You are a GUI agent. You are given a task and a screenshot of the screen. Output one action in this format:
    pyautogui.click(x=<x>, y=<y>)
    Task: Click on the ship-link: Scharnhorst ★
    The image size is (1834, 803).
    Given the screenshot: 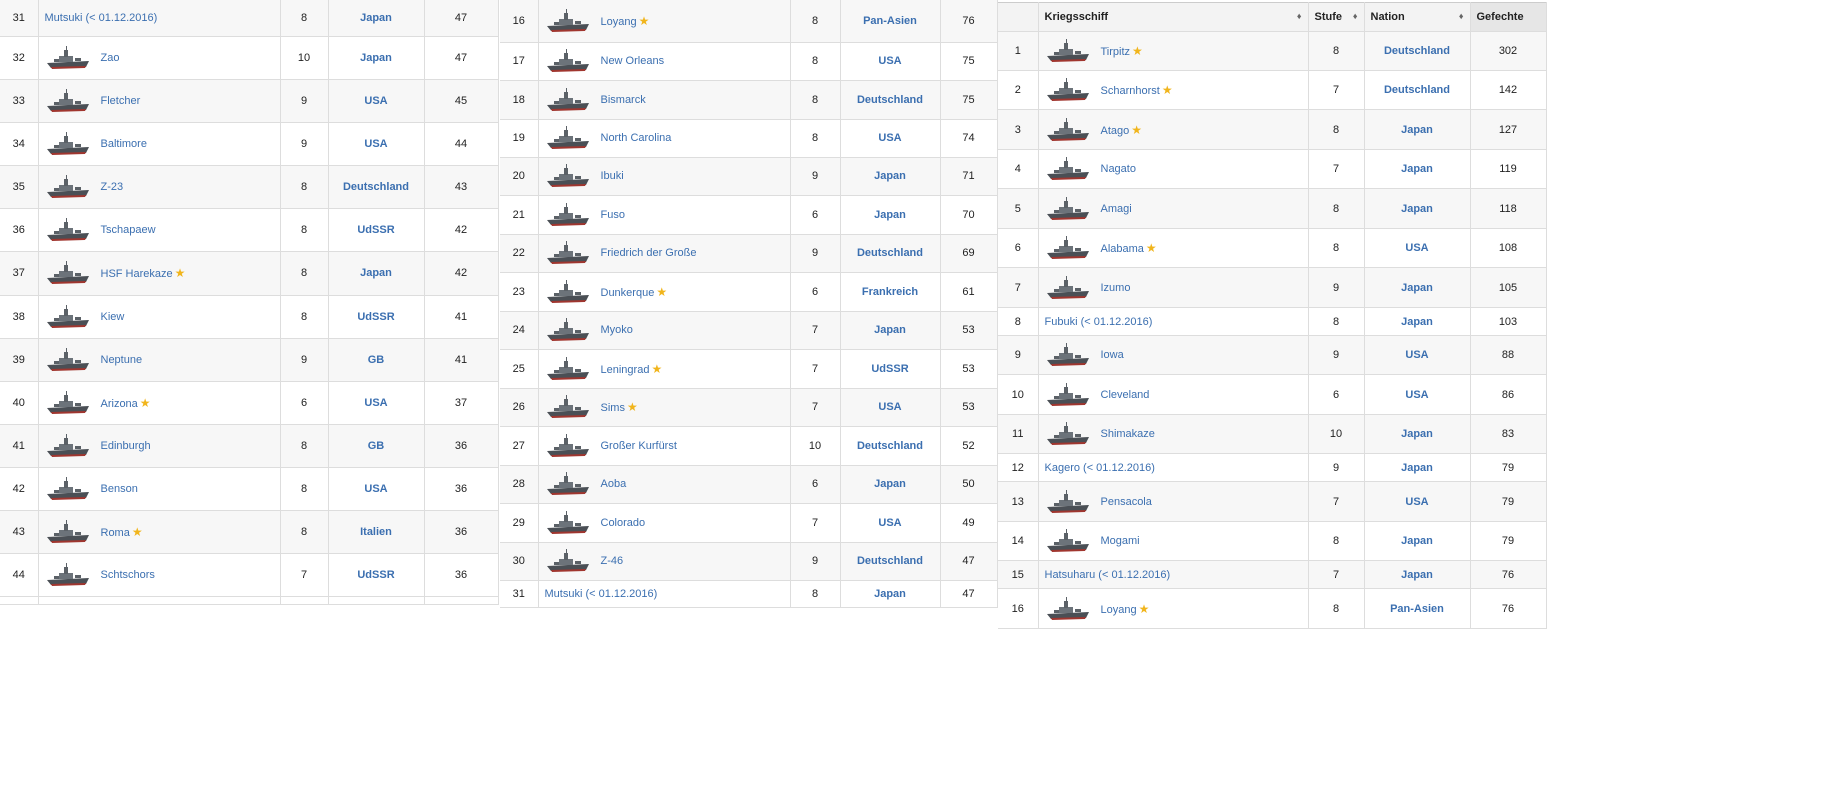 What is the action you would take?
    pyautogui.click(x=1137, y=90)
    